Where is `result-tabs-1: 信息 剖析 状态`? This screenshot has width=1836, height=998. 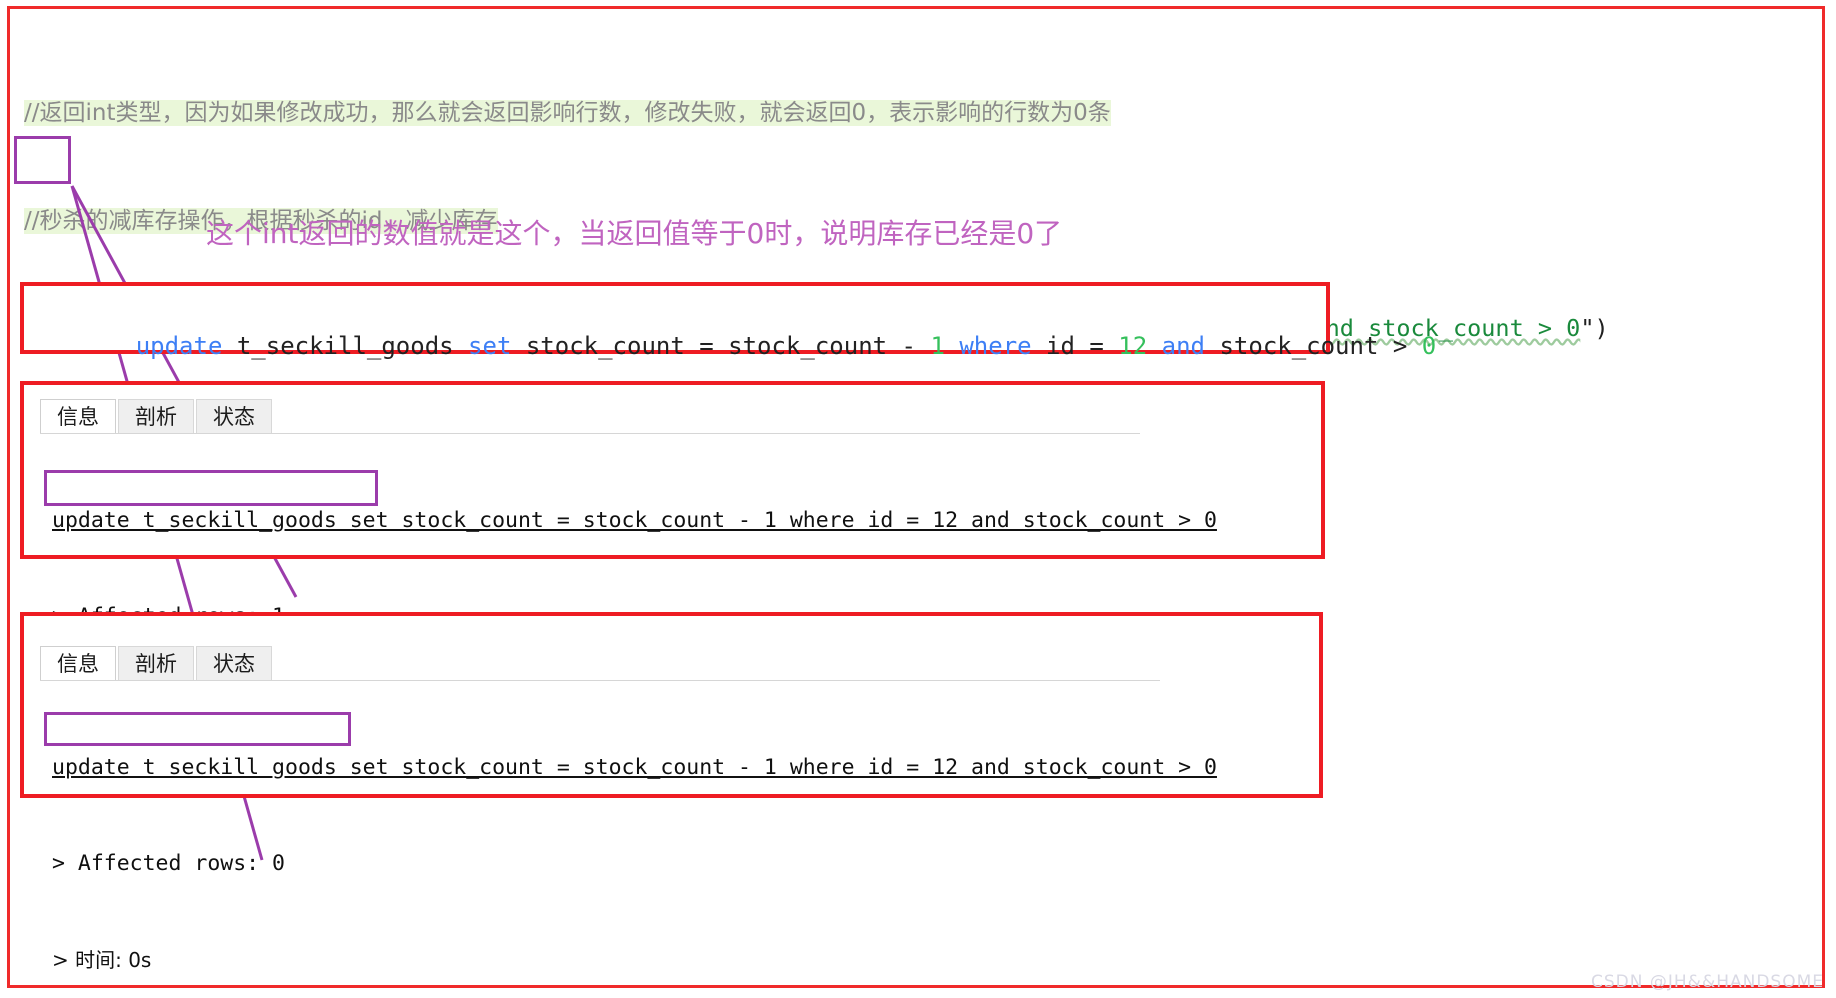 result-tabs-1: 信息 剖析 状态 is located at coordinates (157, 416).